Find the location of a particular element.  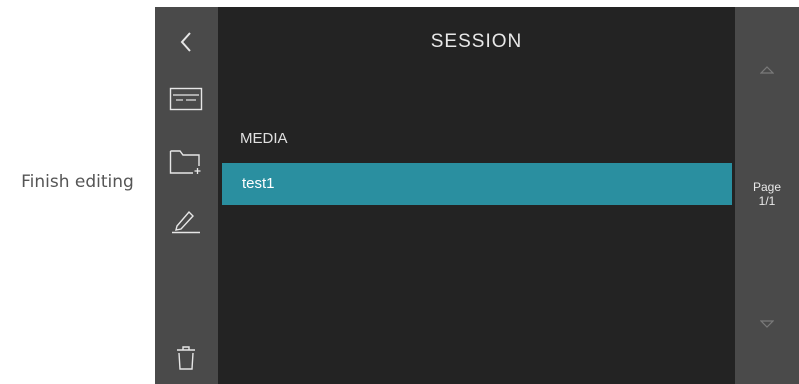

triangle-up-icon is located at coordinates (767, 72).